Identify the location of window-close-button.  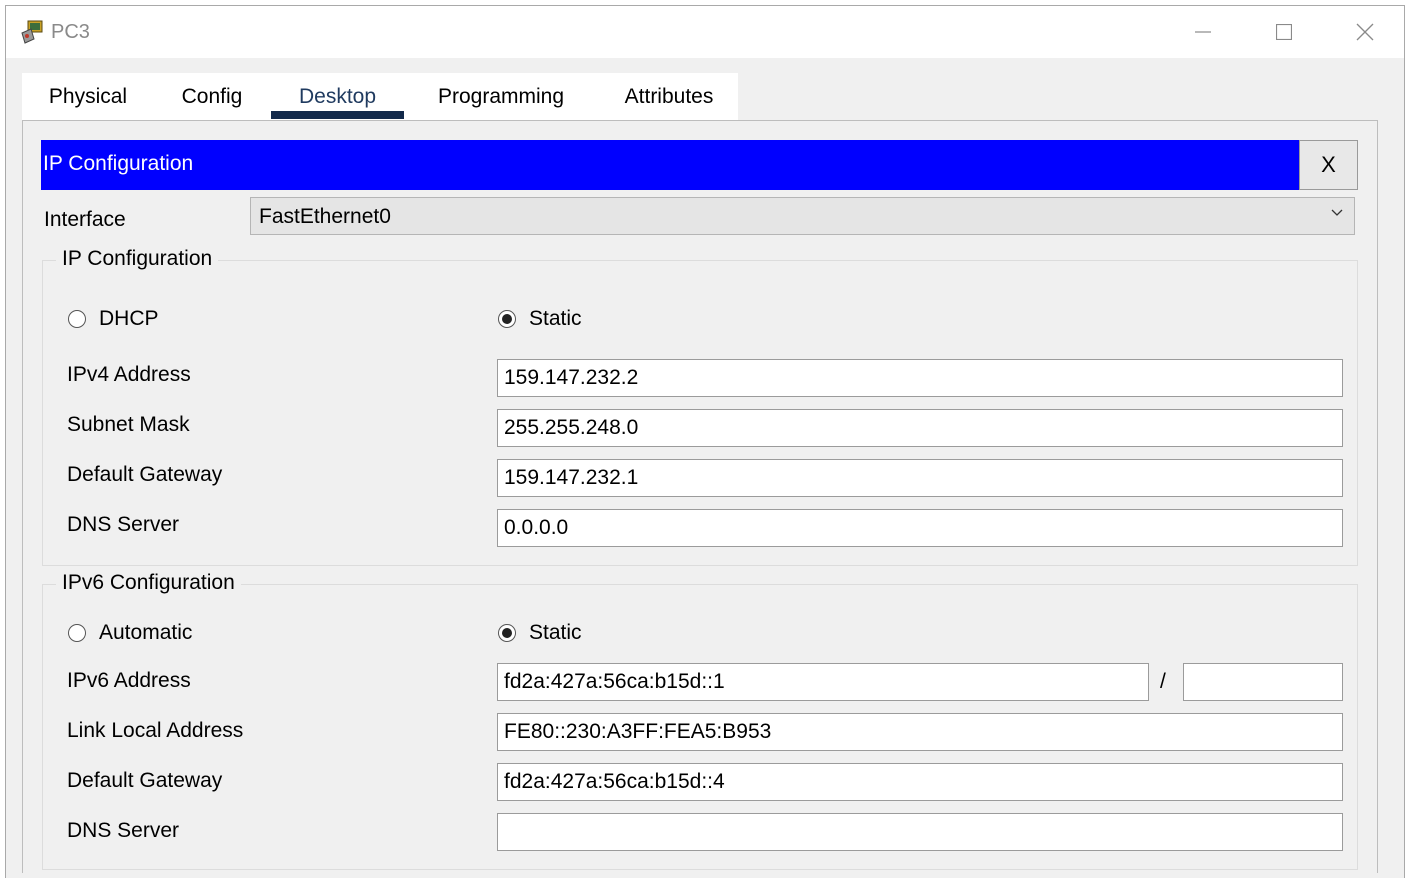
(1365, 32).